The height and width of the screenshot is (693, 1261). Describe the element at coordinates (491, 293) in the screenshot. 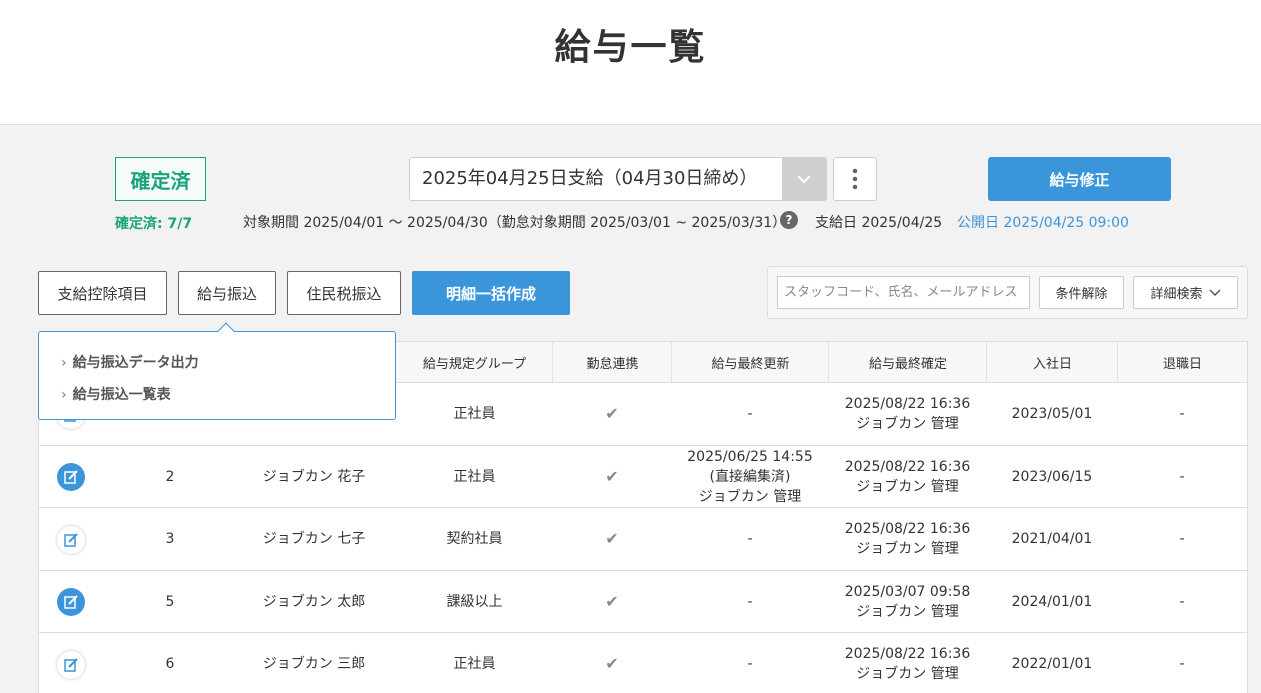

I see `bulk-create-button: 明細一括作成` at that location.